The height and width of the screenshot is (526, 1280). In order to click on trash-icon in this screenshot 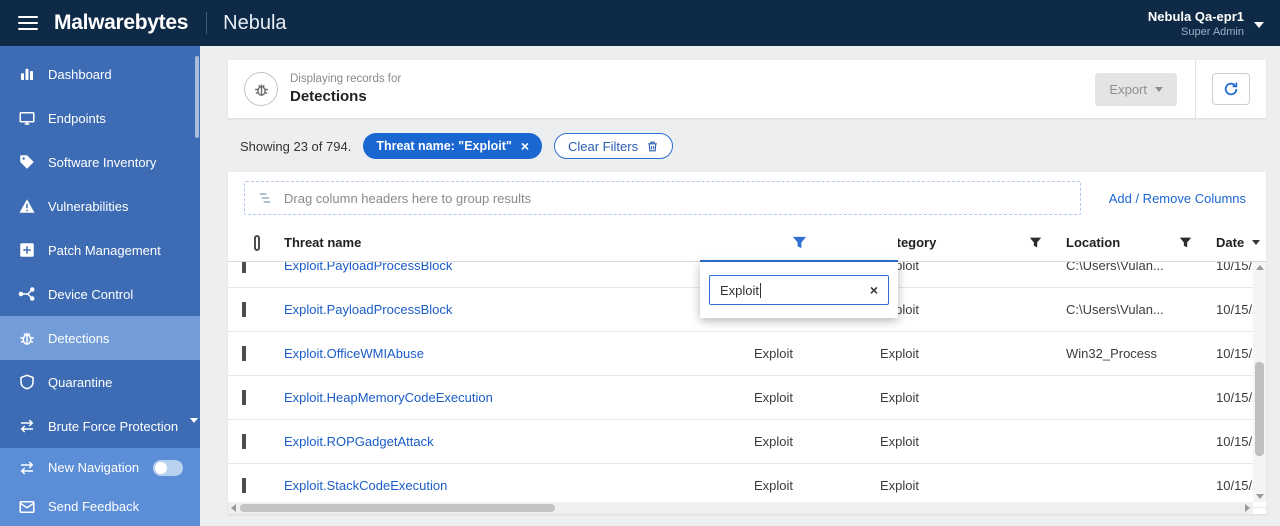, I will do `click(652, 146)`.